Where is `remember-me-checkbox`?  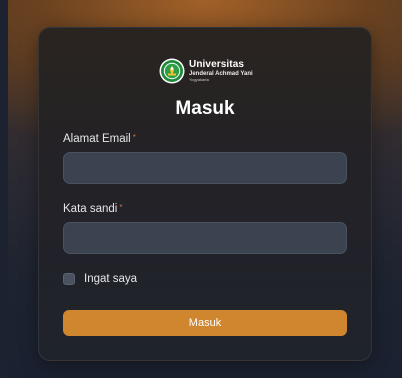 remember-me-checkbox is located at coordinates (69, 279).